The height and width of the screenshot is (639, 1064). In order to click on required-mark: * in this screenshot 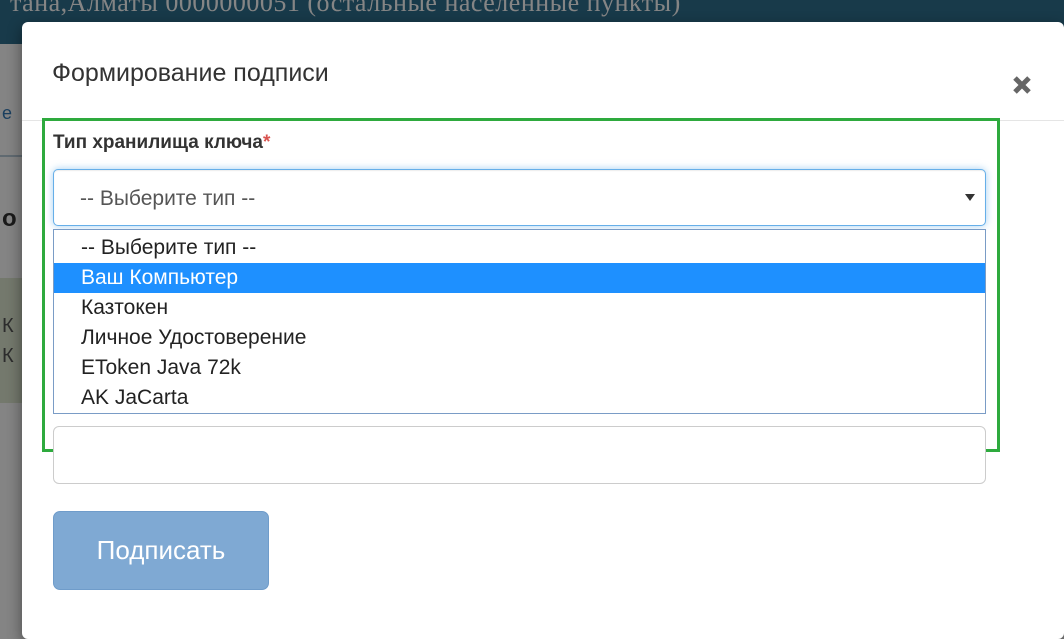, I will do `click(266, 142)`.